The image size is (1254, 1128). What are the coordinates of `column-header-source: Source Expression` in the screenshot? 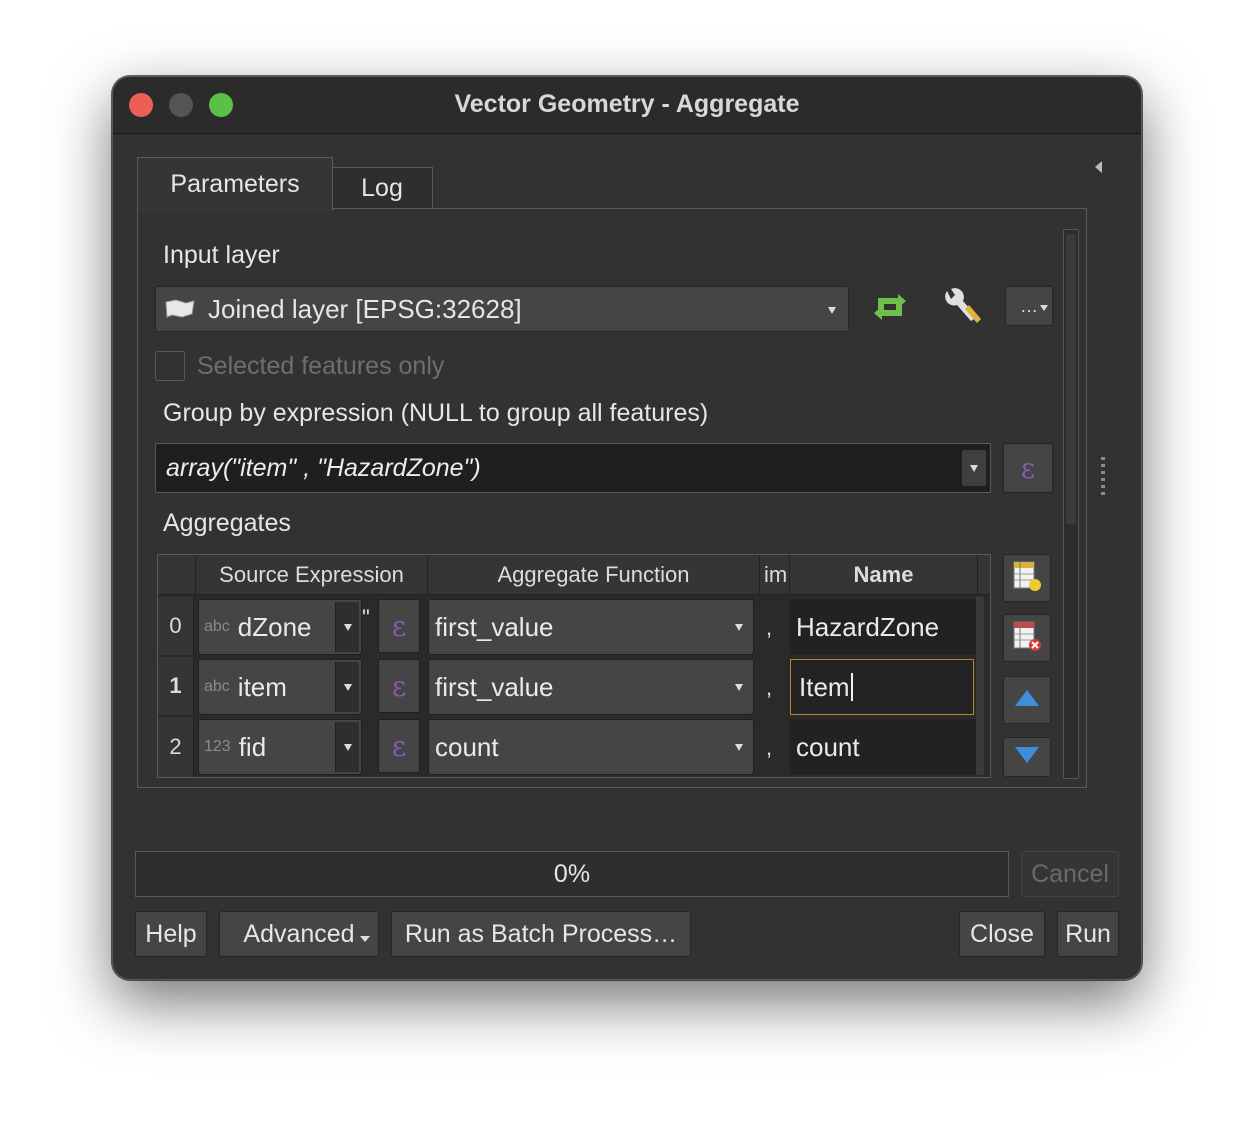 It's located at (312, 575).